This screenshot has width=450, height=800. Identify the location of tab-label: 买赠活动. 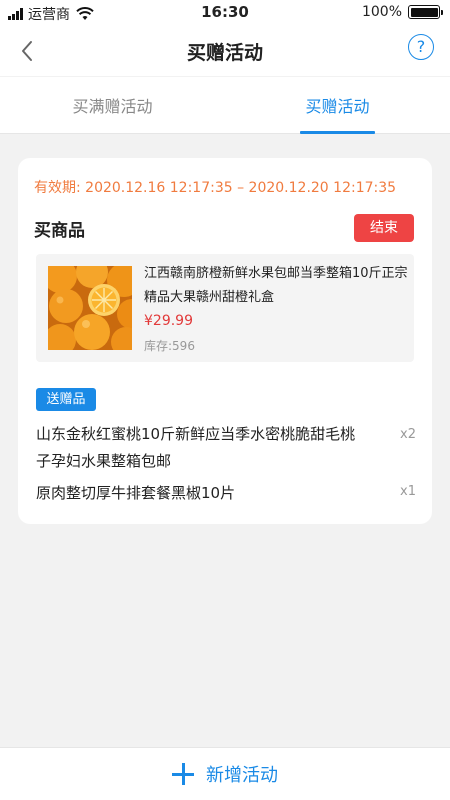
(337, 106).